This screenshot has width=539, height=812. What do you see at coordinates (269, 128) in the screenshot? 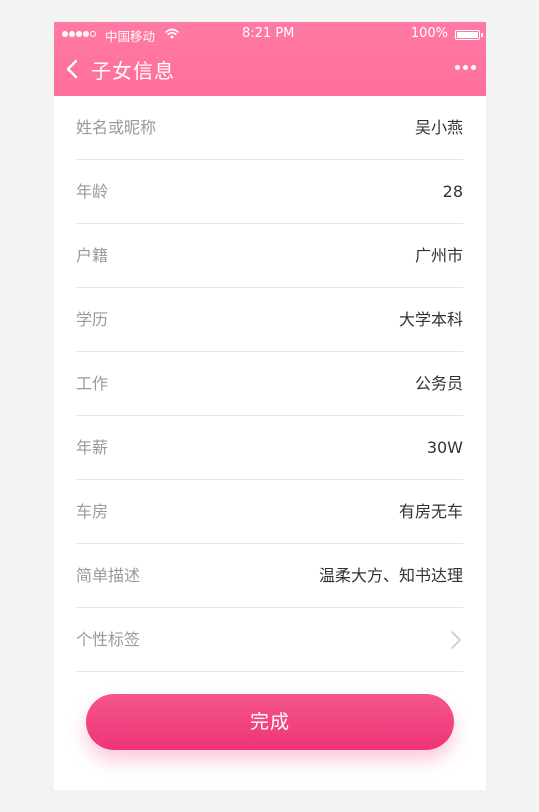
I see `field-row-name: 姓名或昵称 吴小燕` at bounding box center [269, 128].